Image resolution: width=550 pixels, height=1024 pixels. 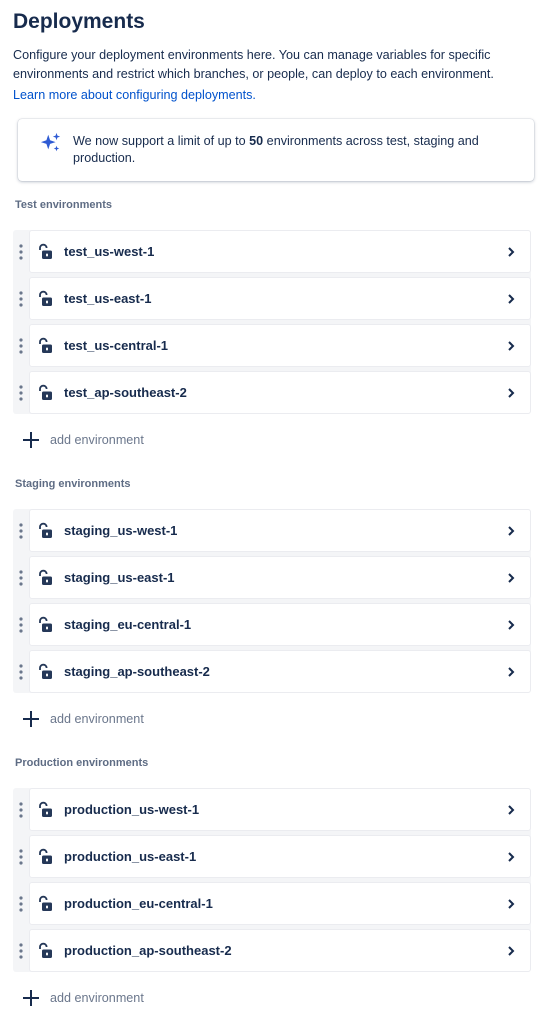 I want to click on environment-name: production_eu-central-1, so click(x=138, y=903).